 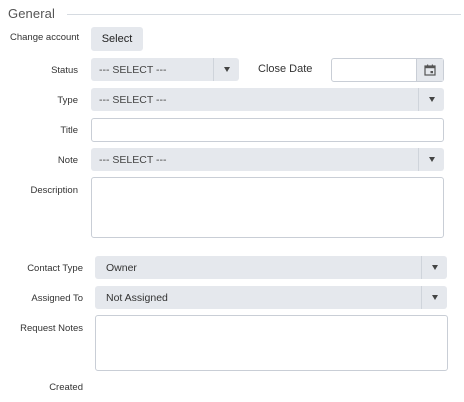 What do you see at coordinates (54, 190) in the screenshot?
I see `description-label: Description` at bounding box center [54, 190].